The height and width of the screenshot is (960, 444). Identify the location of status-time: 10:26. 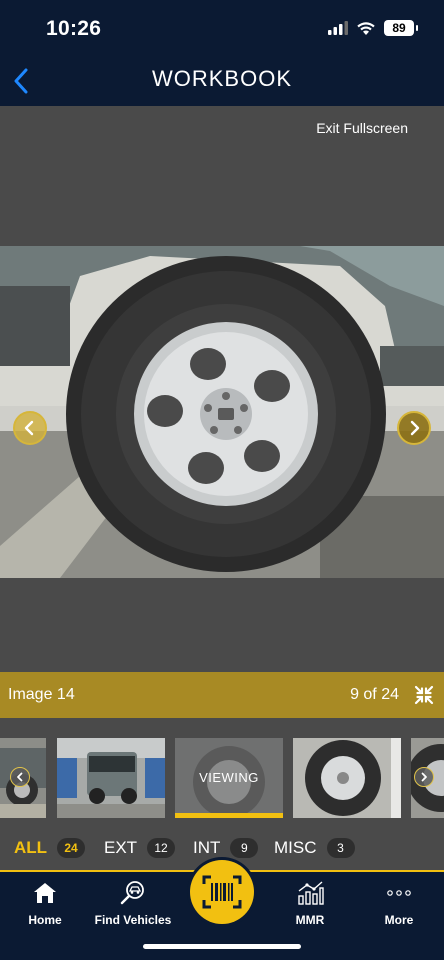
(74, 28).